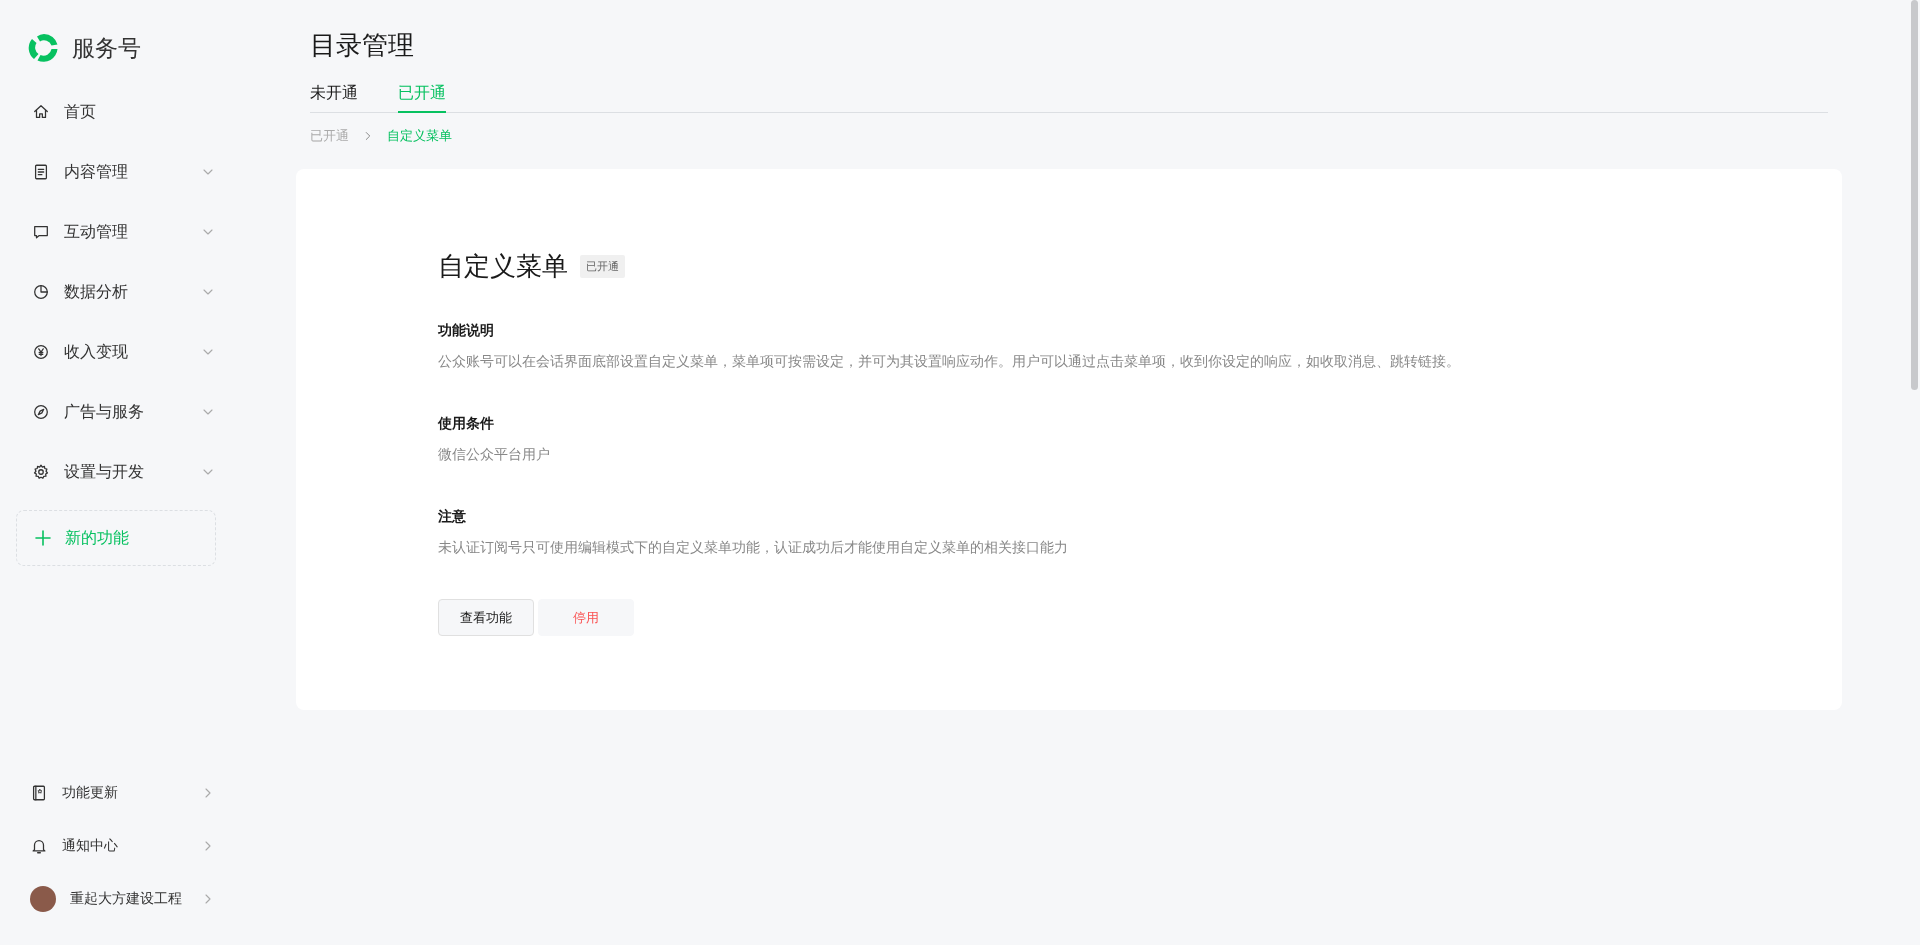 This screenshot has width=1920, height=945. What do you see at coordinates (334, 97) in the screenshot?
I see `tab: 未开通` at bounding box center [334, 97].